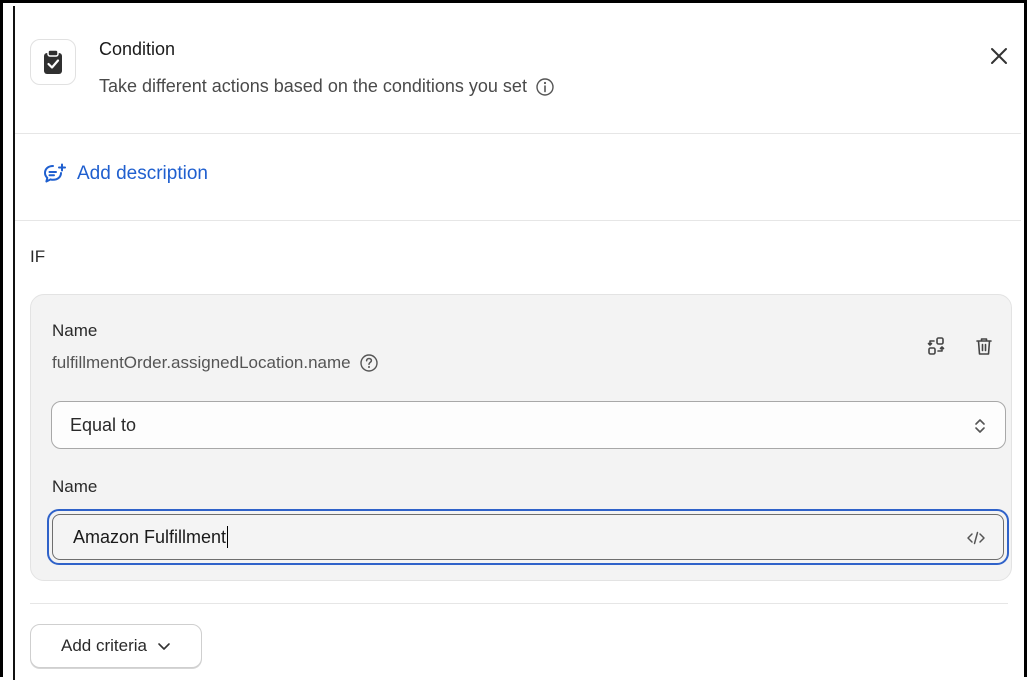  What do you see at coordinates (228, 537) in the screenshot?
I see `text-caret` at bounding box center [228, 537].